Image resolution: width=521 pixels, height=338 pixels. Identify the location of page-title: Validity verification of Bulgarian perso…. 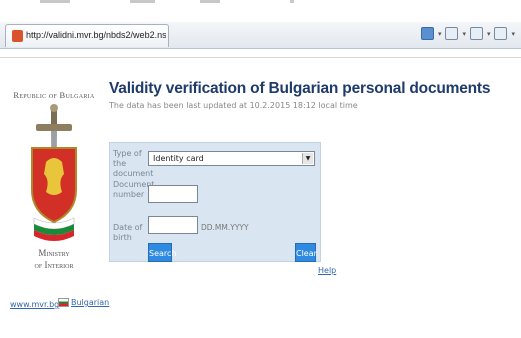
(300, 88).